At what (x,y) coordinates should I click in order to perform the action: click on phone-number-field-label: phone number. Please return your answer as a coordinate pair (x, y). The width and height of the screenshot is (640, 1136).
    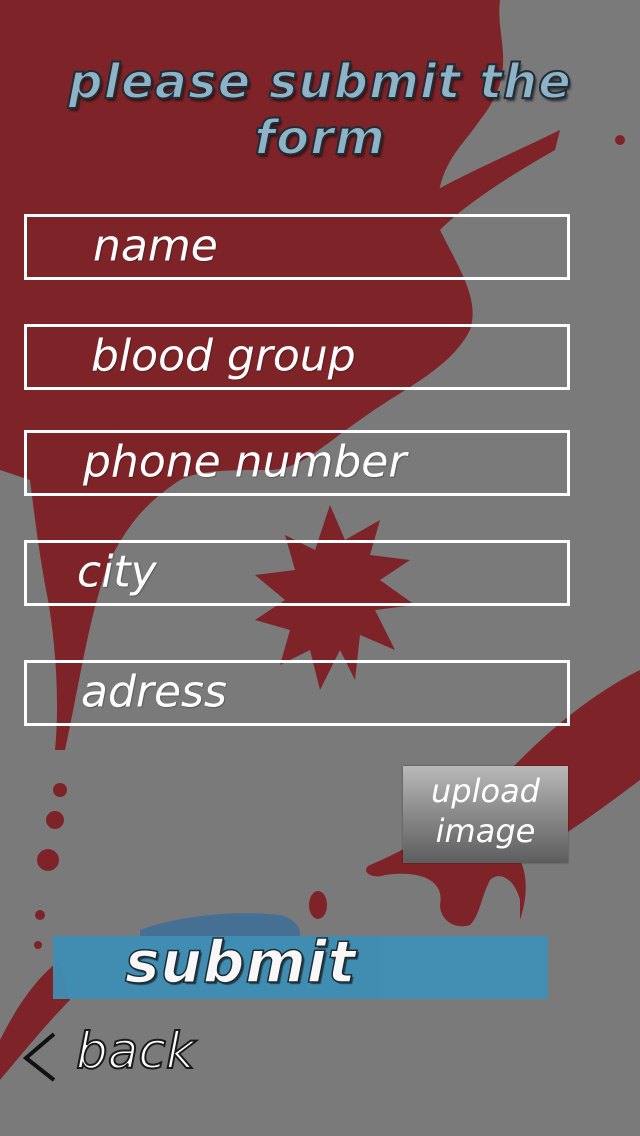
    Looking at the image, I should click on (245, 462).